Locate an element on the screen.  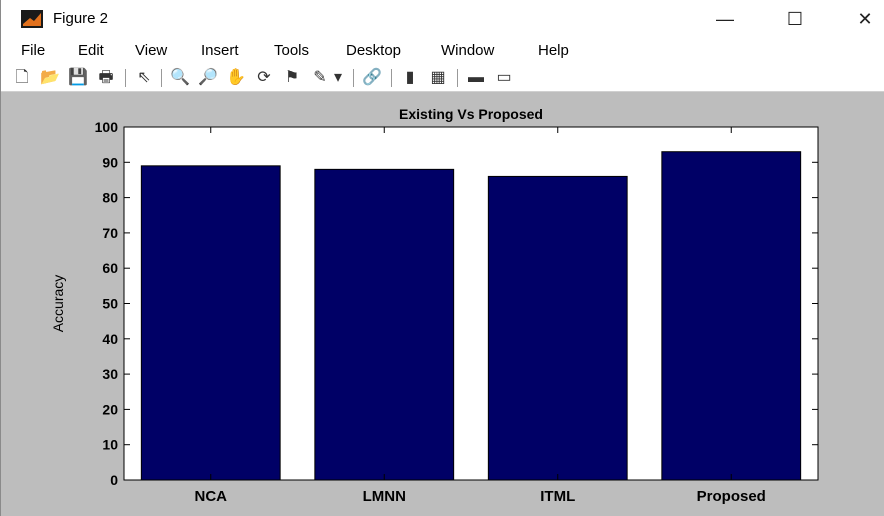
y-tick-label: 50 is located at coordinates (110, 304).